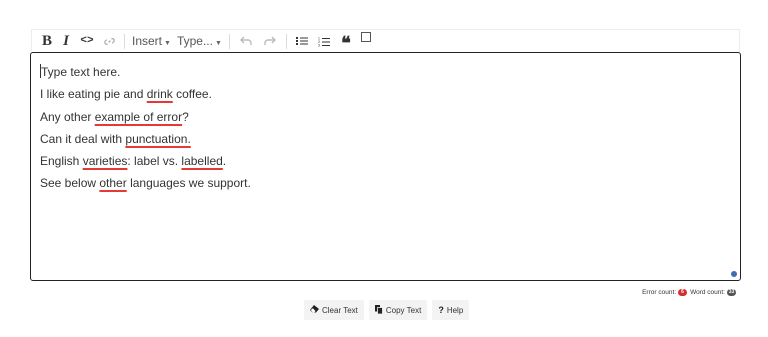 The width and height of the screenshot is (768, 337). Describe the element at coordinates (731, 292) in the screenshot. I see `word-count-badge: 33` at that location.